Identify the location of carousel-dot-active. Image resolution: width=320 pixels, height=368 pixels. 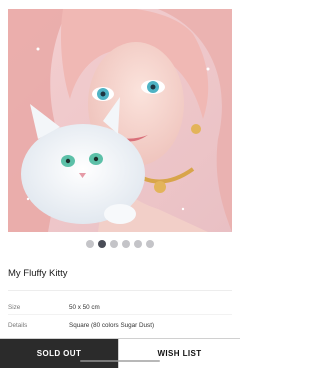
(102, 244).